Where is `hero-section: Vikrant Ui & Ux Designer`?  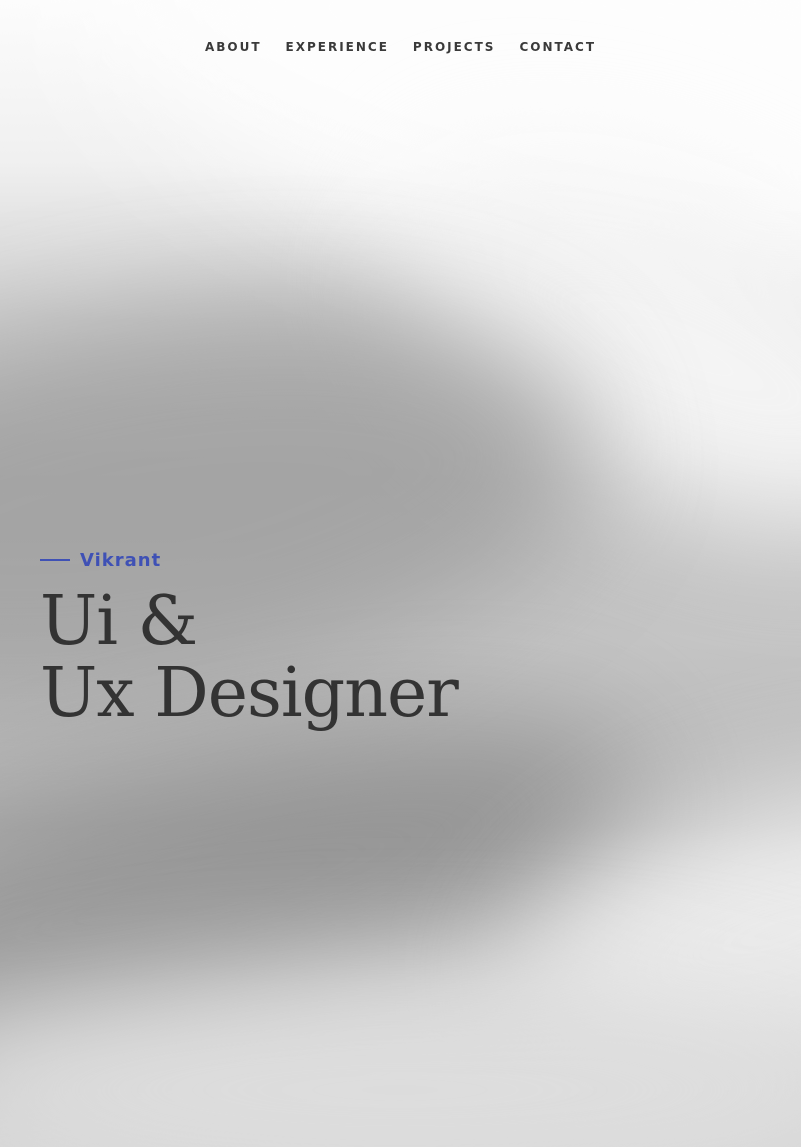 hero-section: Vikrant Ui & Ux Designer is located at coordinates (249, 640).